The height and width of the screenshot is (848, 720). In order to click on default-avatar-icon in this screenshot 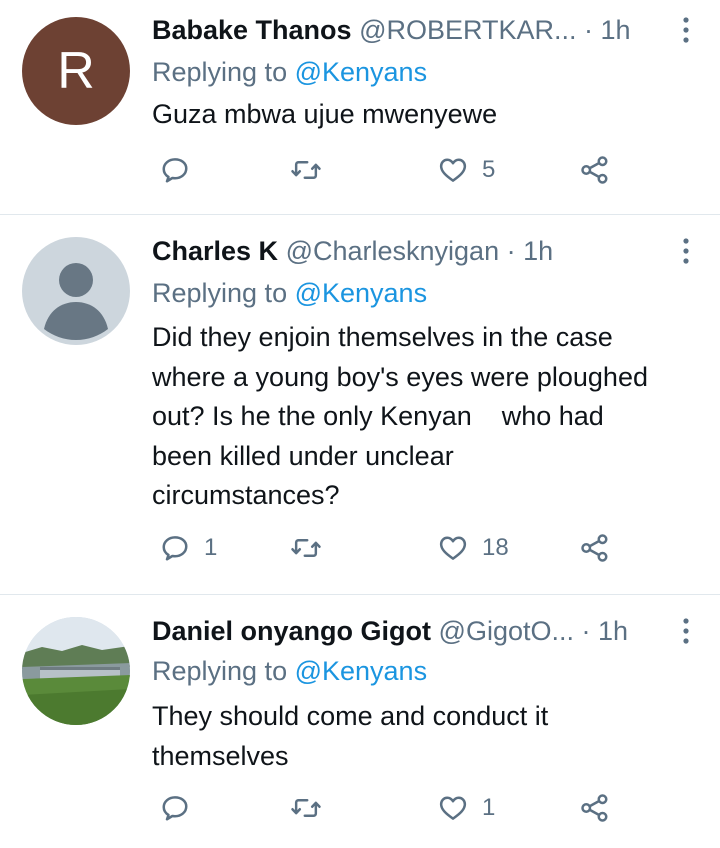, I will do `click(76, 301)`.